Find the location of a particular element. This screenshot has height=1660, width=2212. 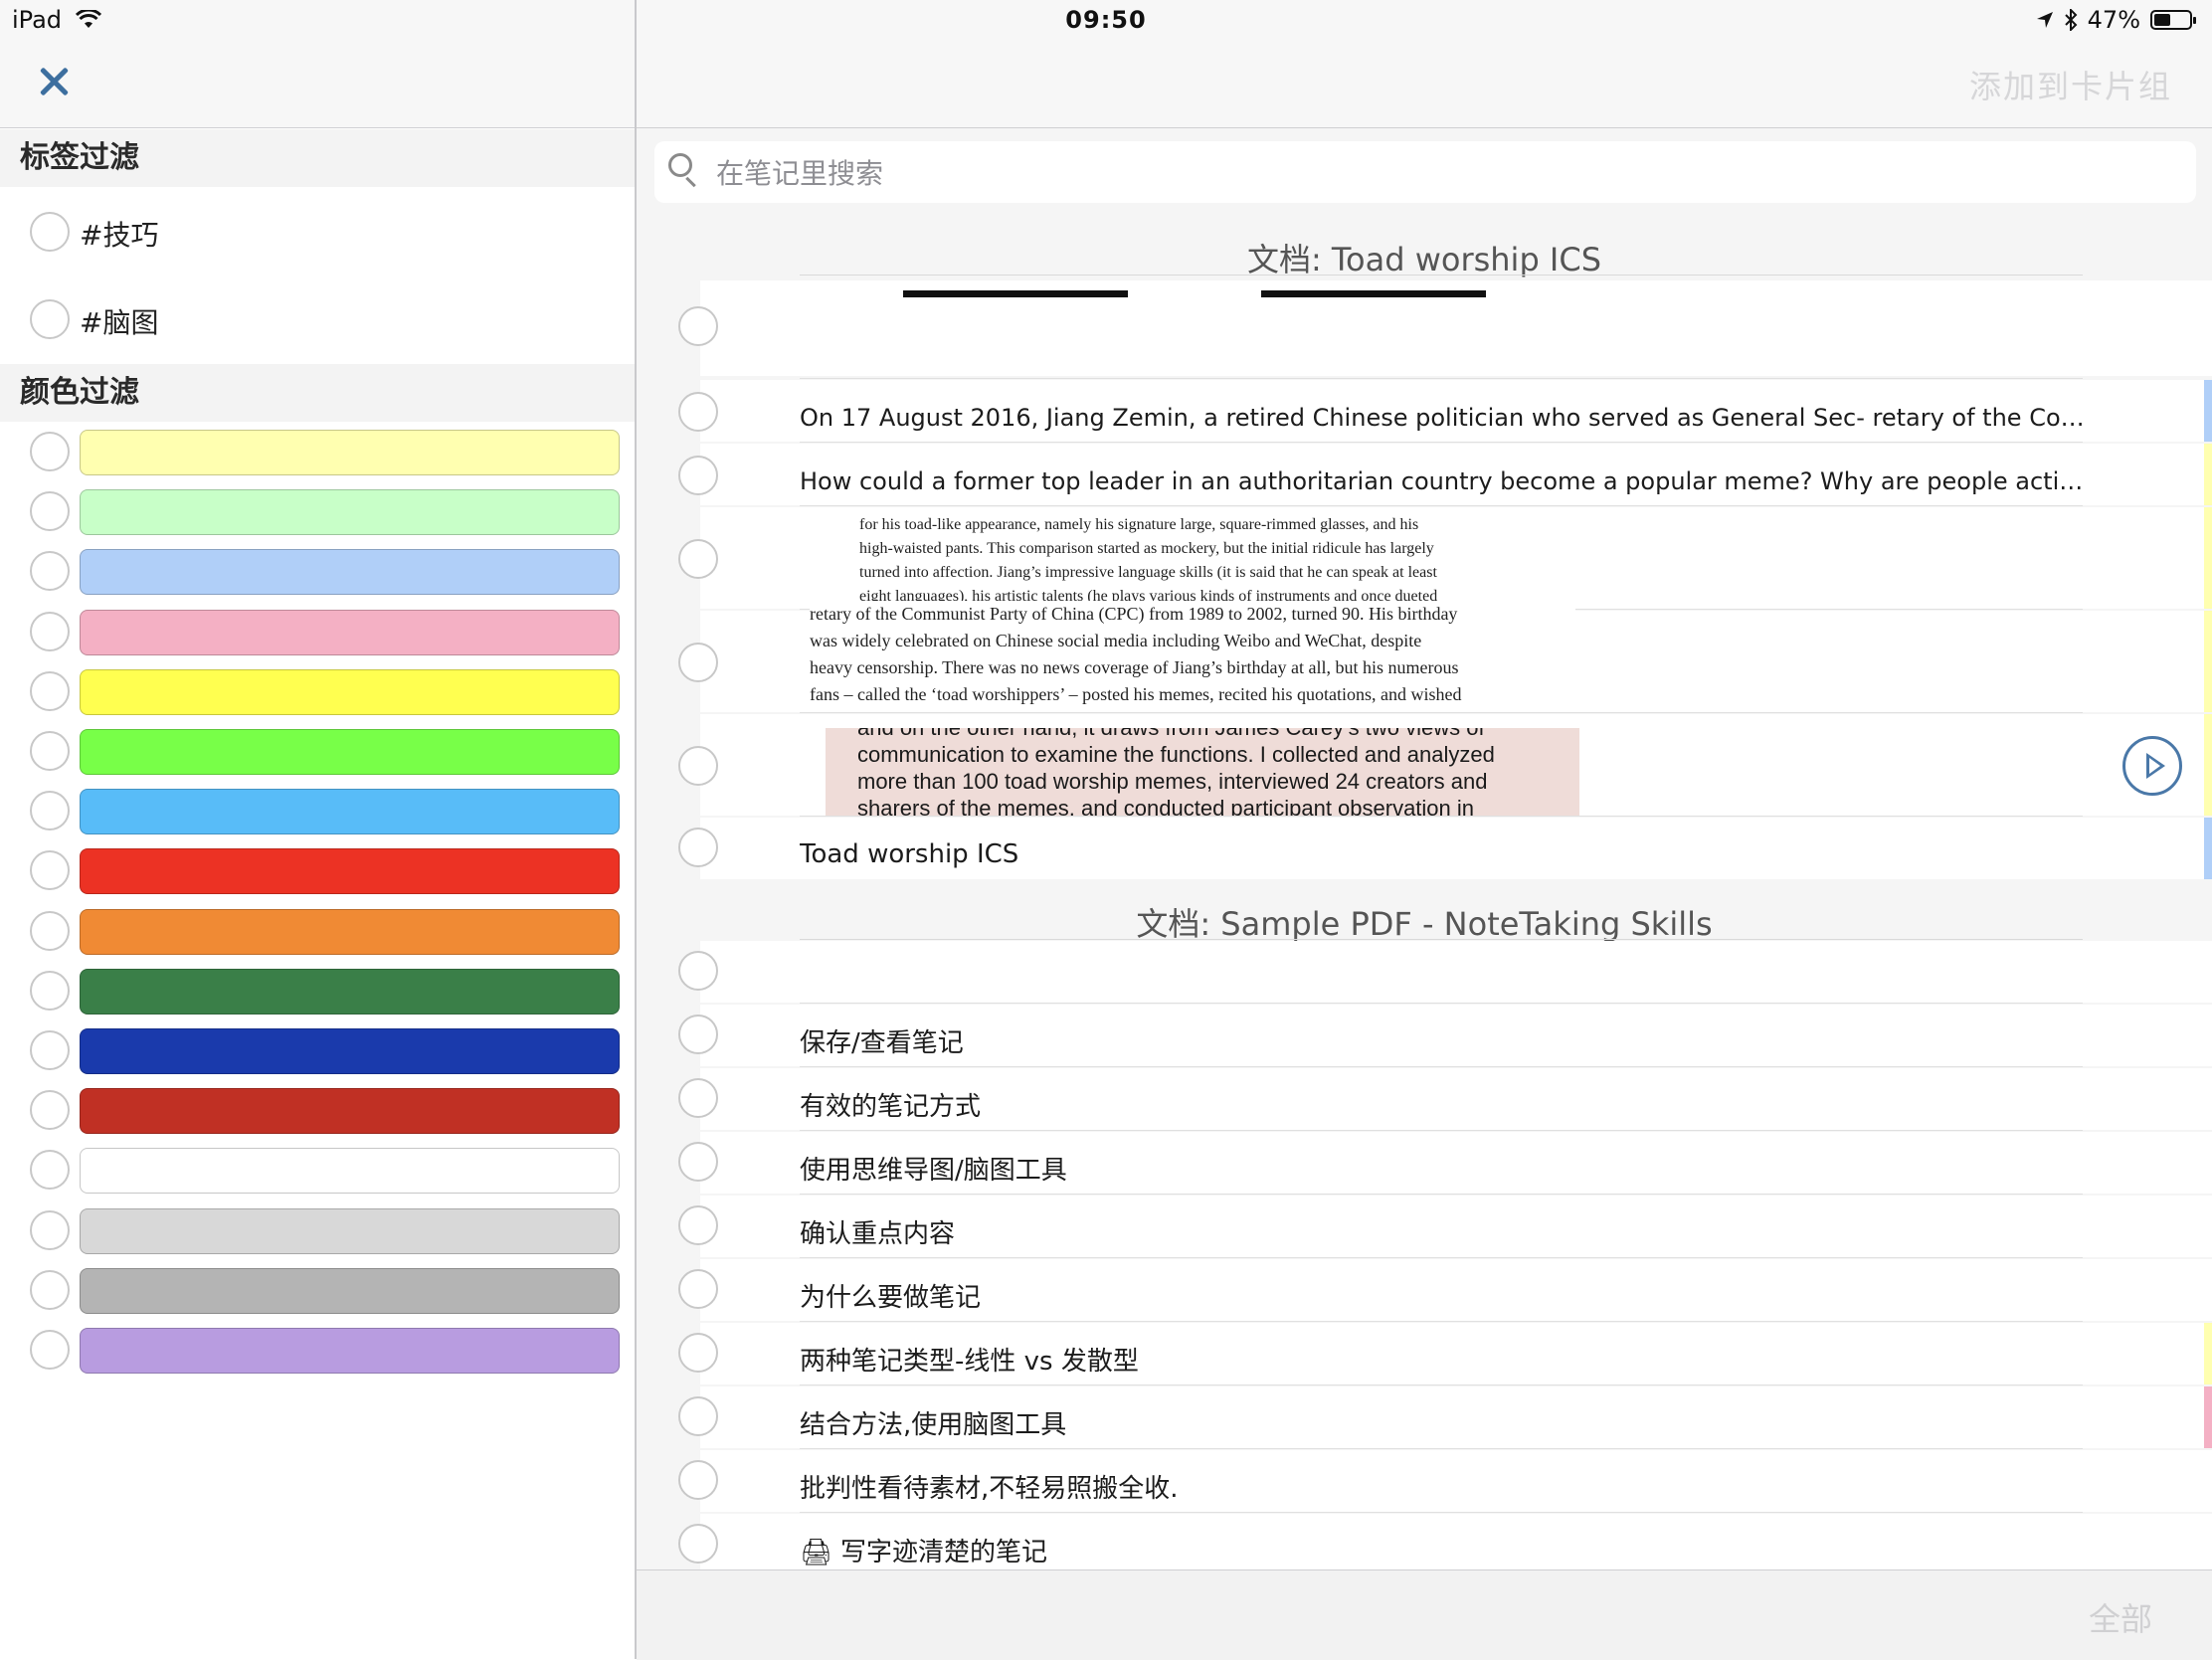

note-row is located at coordinates (1424, 972).